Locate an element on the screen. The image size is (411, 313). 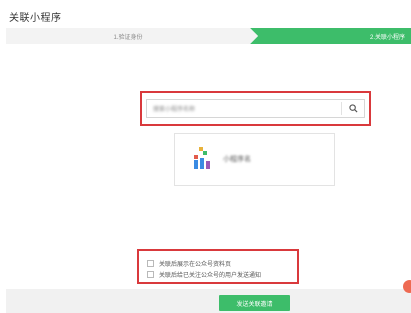
search-icon is located at coordinates (353, 108).